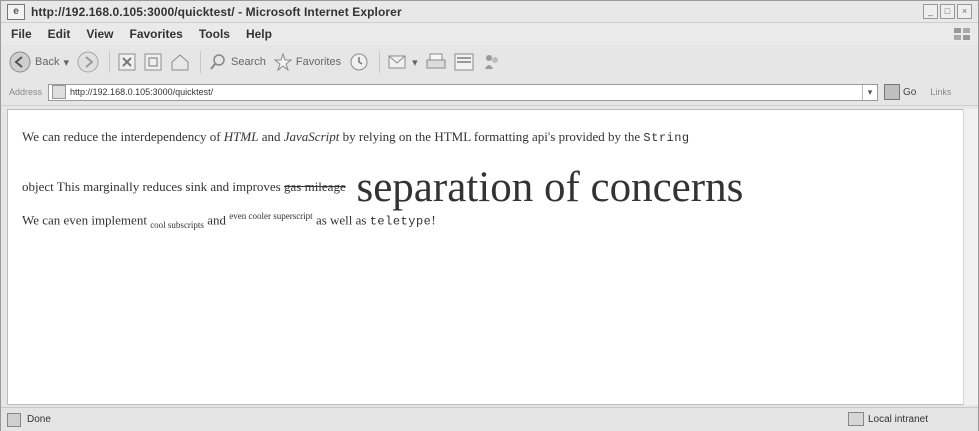 The height and width of the screenshot is (431, 979). Describe the element at coordinates (86, 220) in the screenshot. I see `text-span: We can even implement` at that location.